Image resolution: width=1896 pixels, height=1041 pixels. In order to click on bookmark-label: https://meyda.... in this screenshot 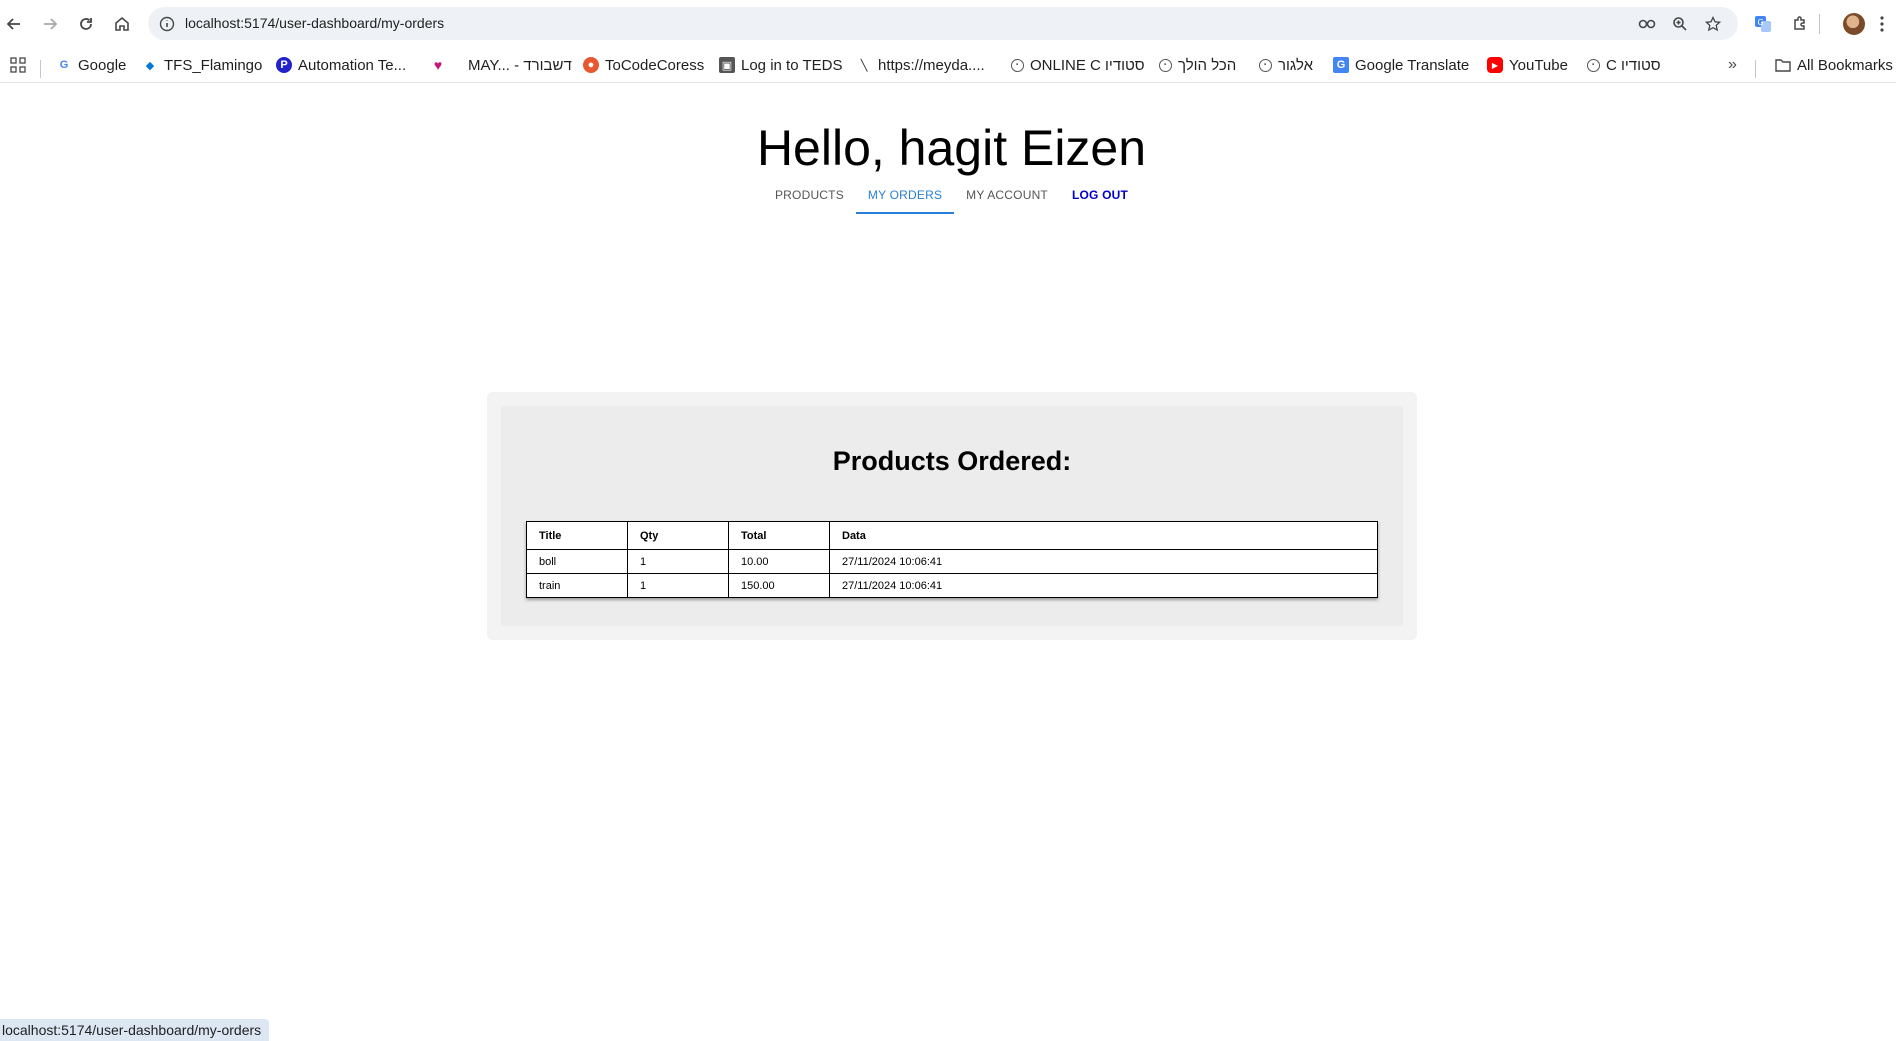, I will do `click(931, 65)`.